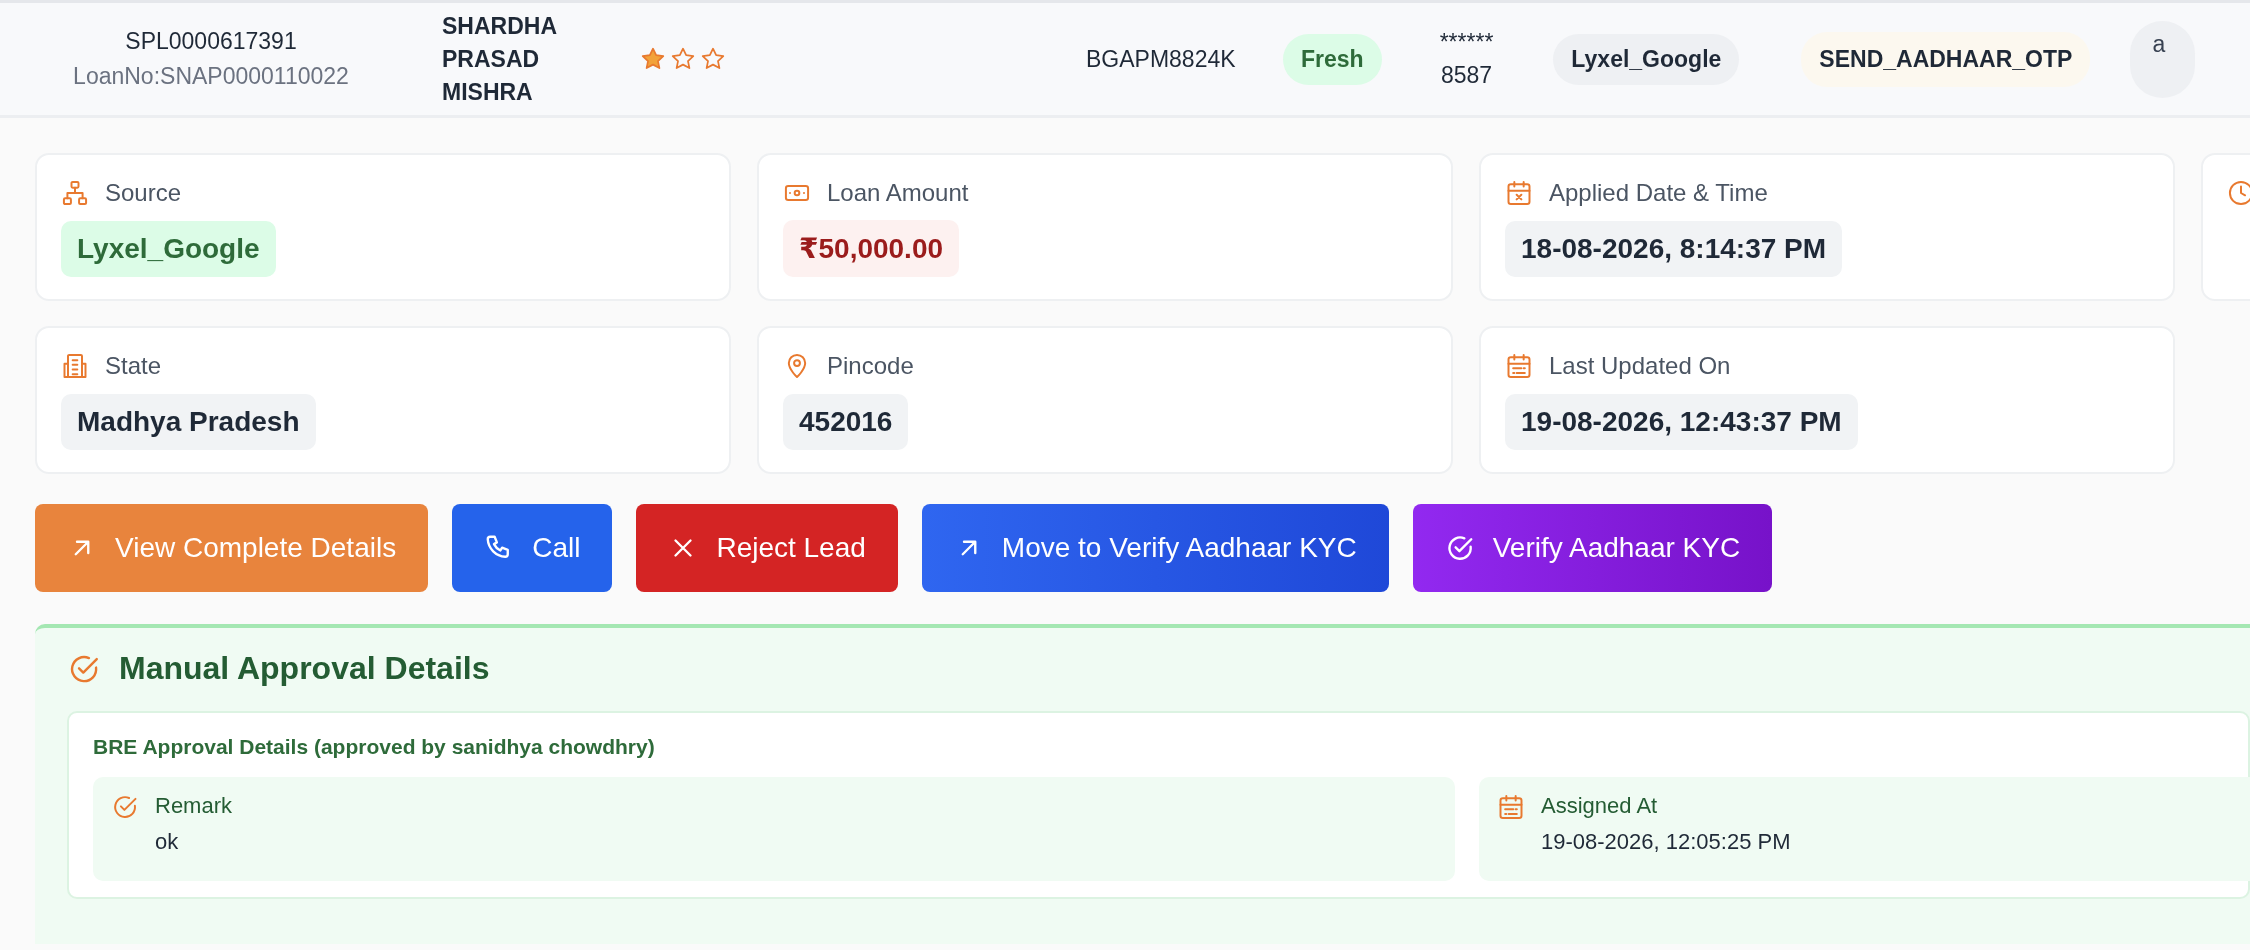  What do you see at coordinates (898, 192) in the screenshot?
I see `field-label: Loan Amount` at bounding box center [898, 192].